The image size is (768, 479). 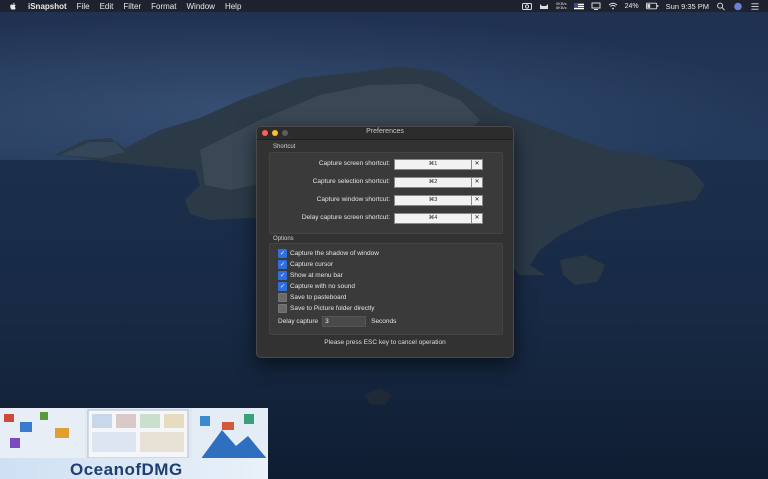 What do you see at coordinates (345, 217) in the screenshot?
I see `shortcut-label: Delay capture screen shortcut:` at bounding box center [345, 217].